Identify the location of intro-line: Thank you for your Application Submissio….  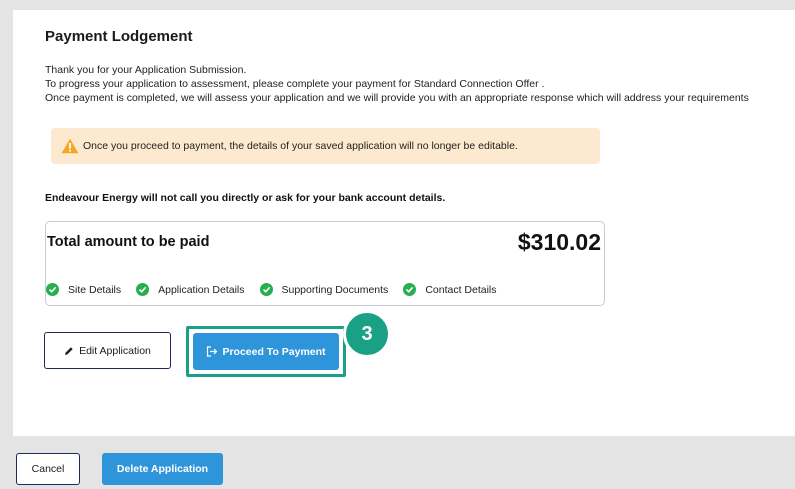
(146, 70).